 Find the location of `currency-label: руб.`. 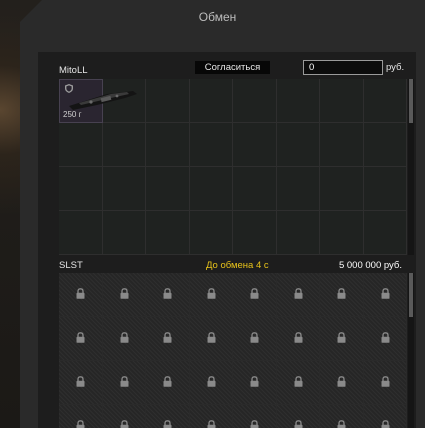

currency-label: руб. is located at coordinates (395, 67).